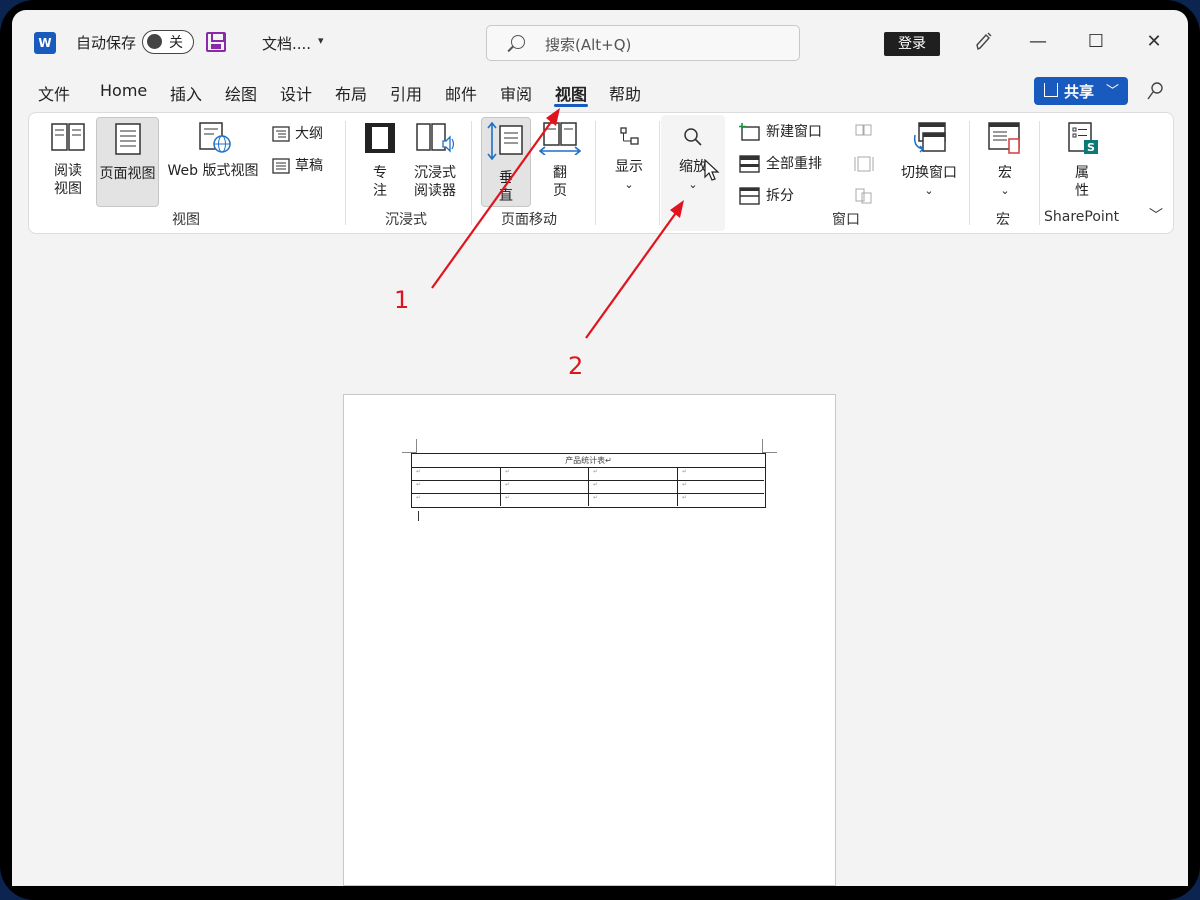 The image size is (1200, 900). Describe the element at coordinates (576, 366) in the screenshot. I see `annotation-2: 2` at that location.